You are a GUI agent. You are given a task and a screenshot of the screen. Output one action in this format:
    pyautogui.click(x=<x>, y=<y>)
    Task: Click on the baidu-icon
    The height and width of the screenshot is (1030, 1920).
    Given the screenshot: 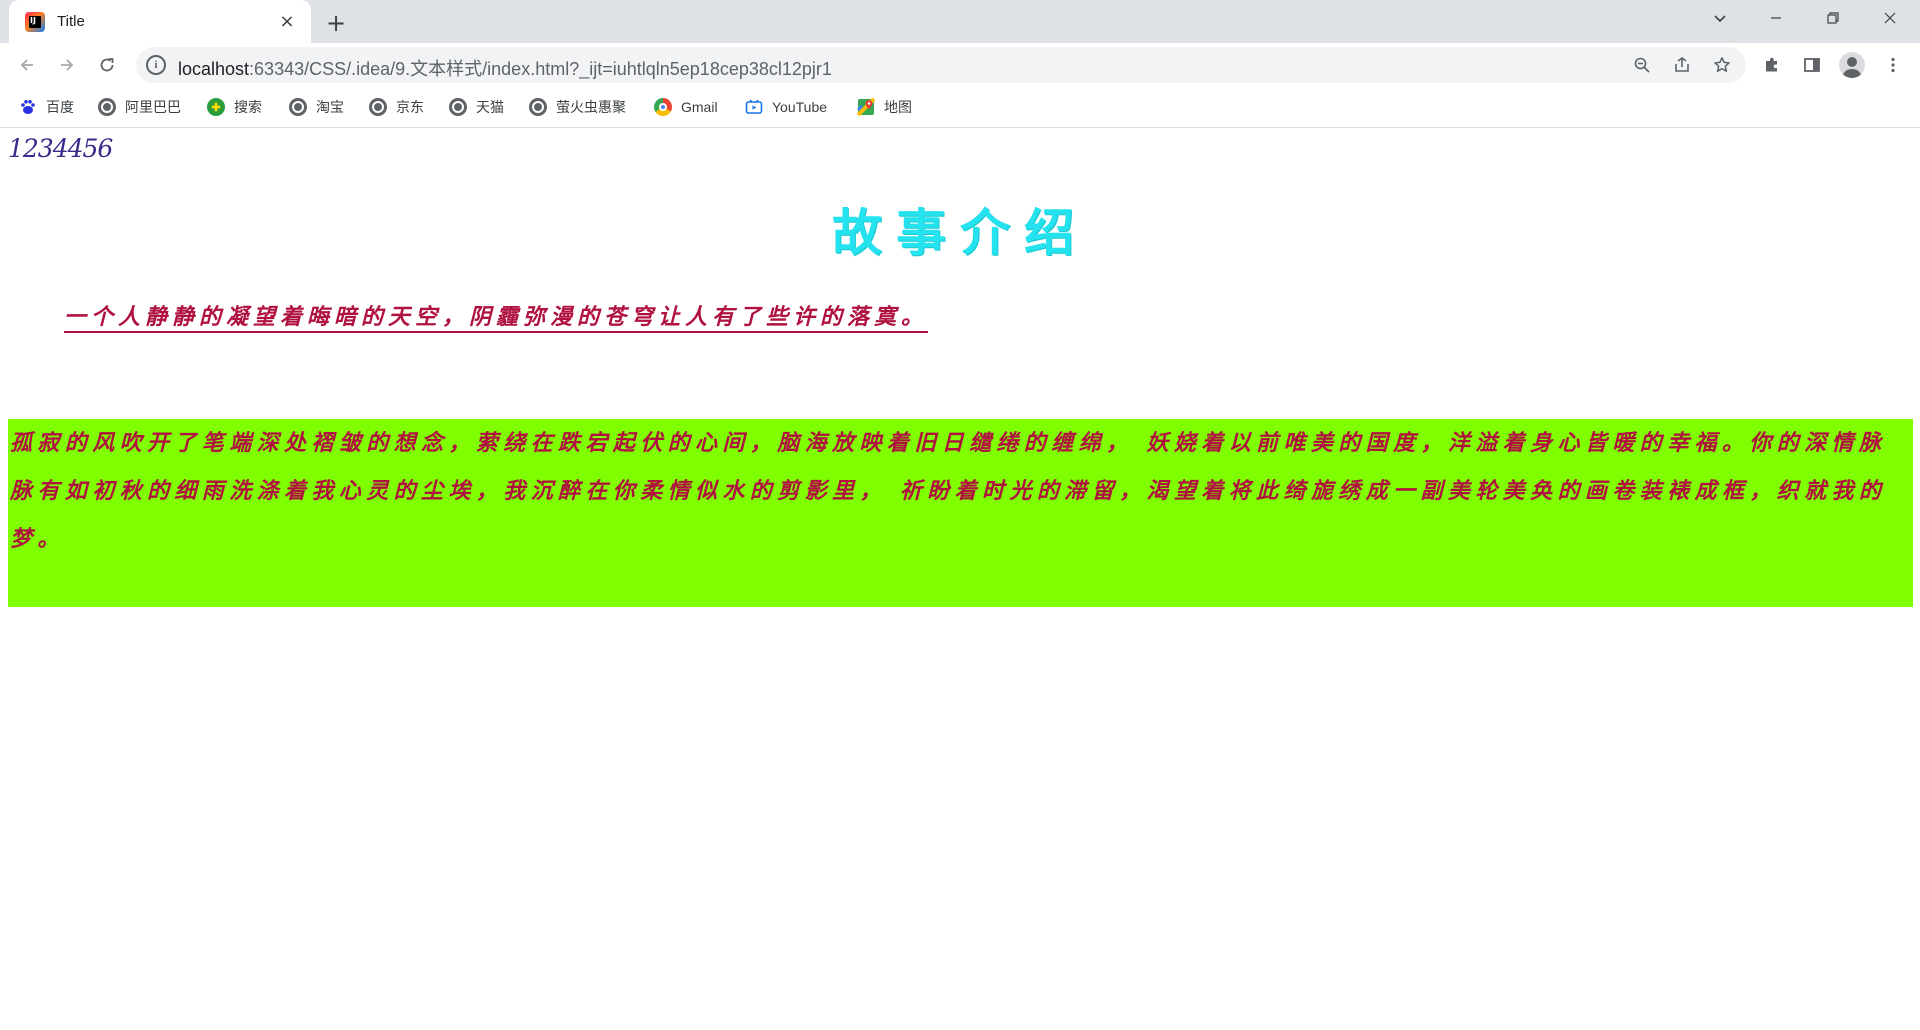 What is the action you would take?
    pyautogui.click(x=28, y=107)
    